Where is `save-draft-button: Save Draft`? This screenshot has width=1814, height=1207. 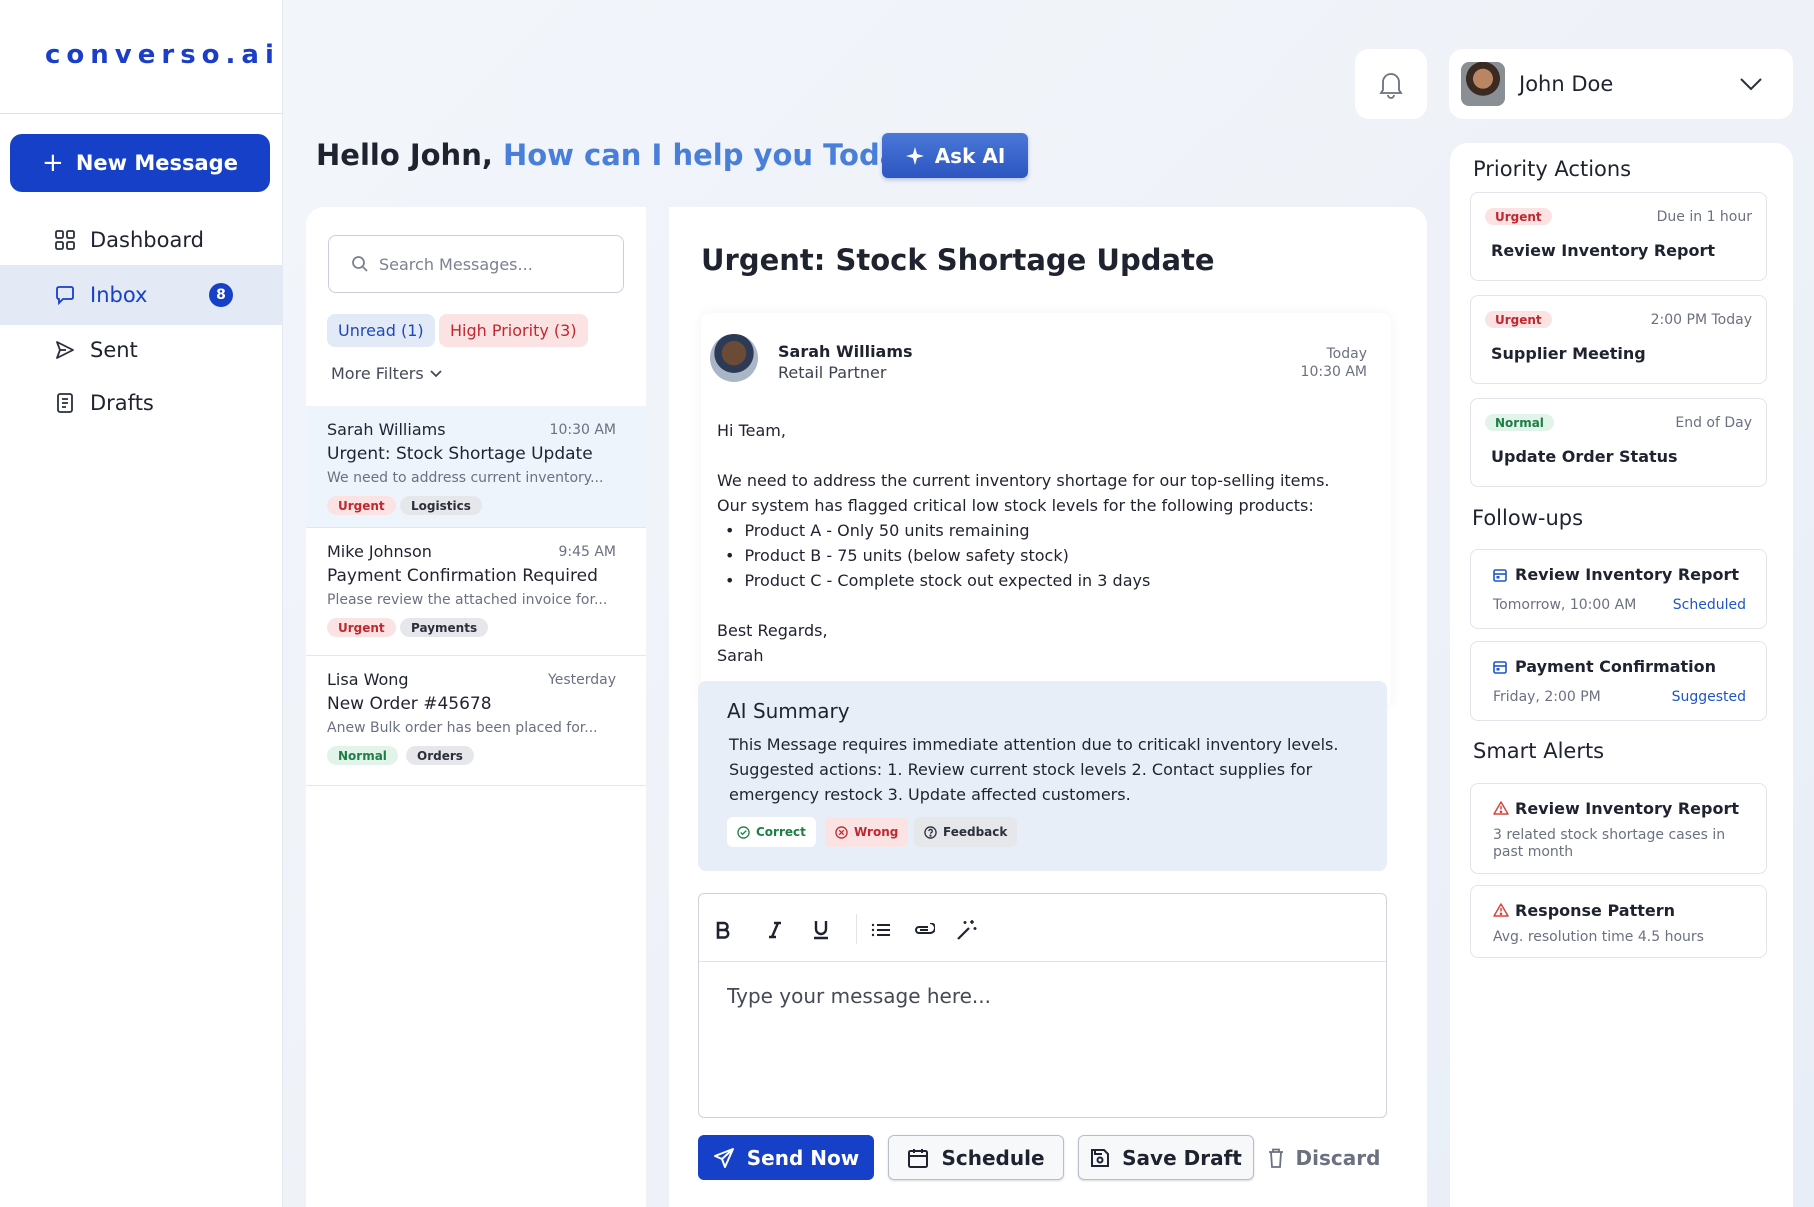 save-draft-button: Save Draft is located at coordinates (1166, 1157).